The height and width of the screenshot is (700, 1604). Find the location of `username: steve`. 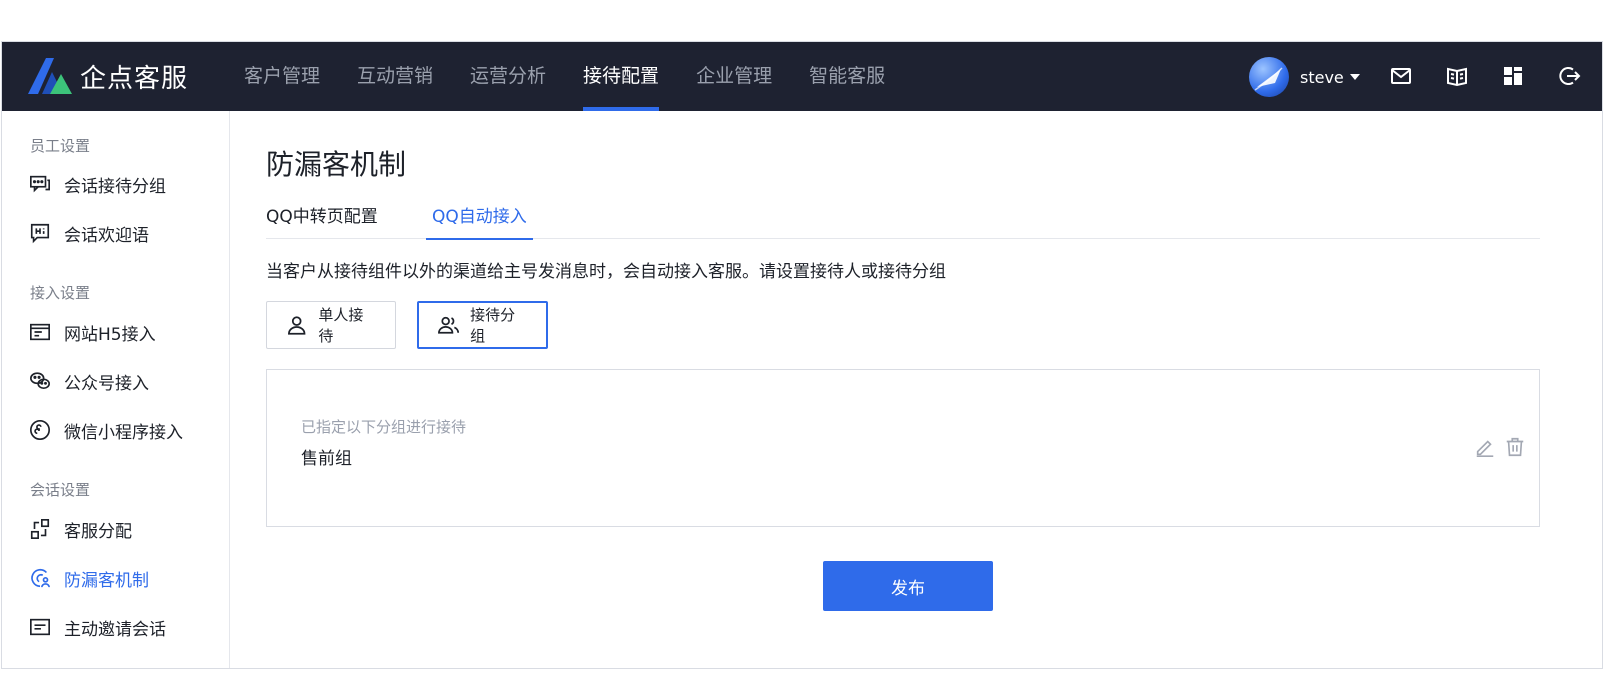

username: steve is located at coordinates (1322, 77).